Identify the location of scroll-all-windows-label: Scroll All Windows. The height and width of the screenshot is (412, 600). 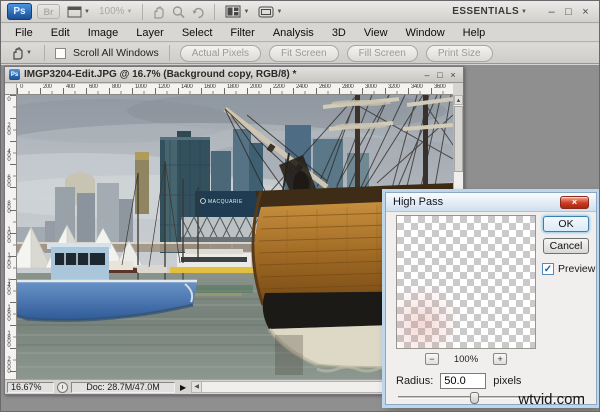
(115, 53).